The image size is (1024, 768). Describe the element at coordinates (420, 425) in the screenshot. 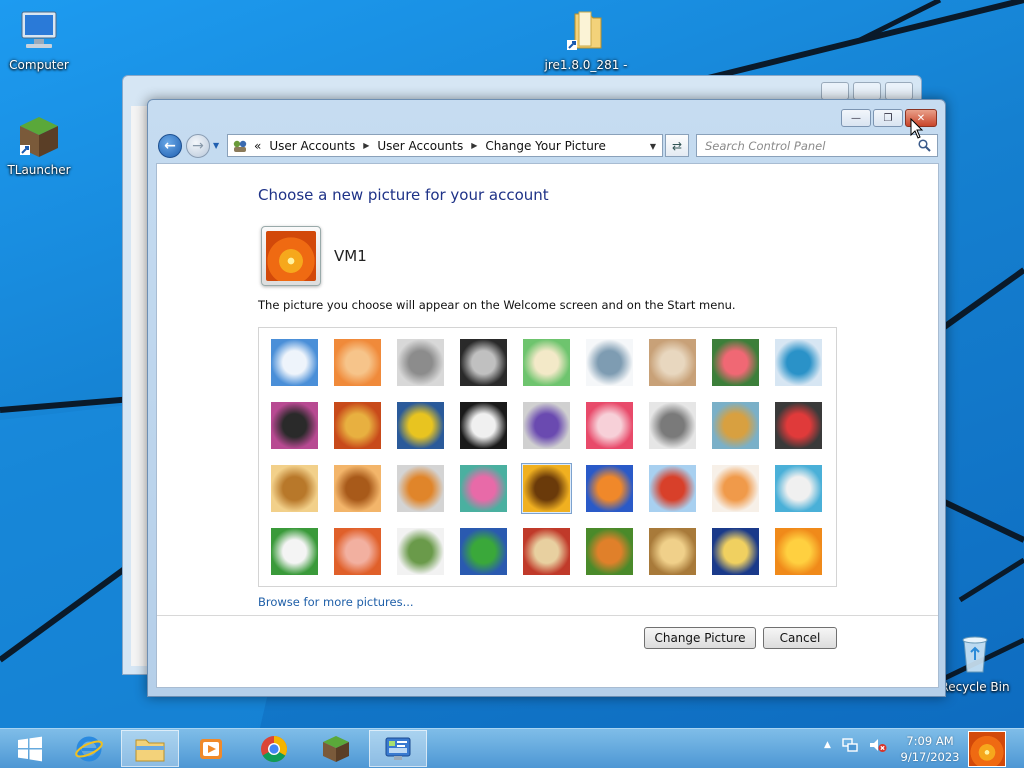

I see `picture-option-leaf` at that location.